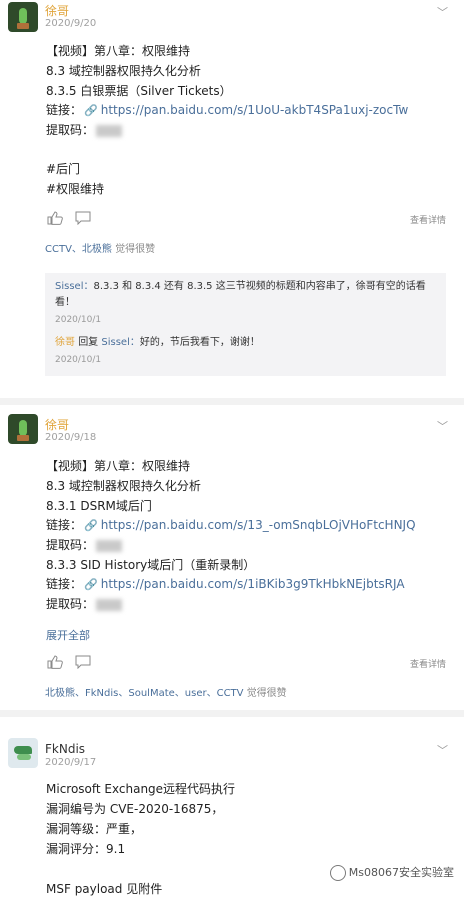  Describe the element at coordinates (401, 872) in the screenshot. I see `watermark-text: Ms08067安全实验室` at that location.